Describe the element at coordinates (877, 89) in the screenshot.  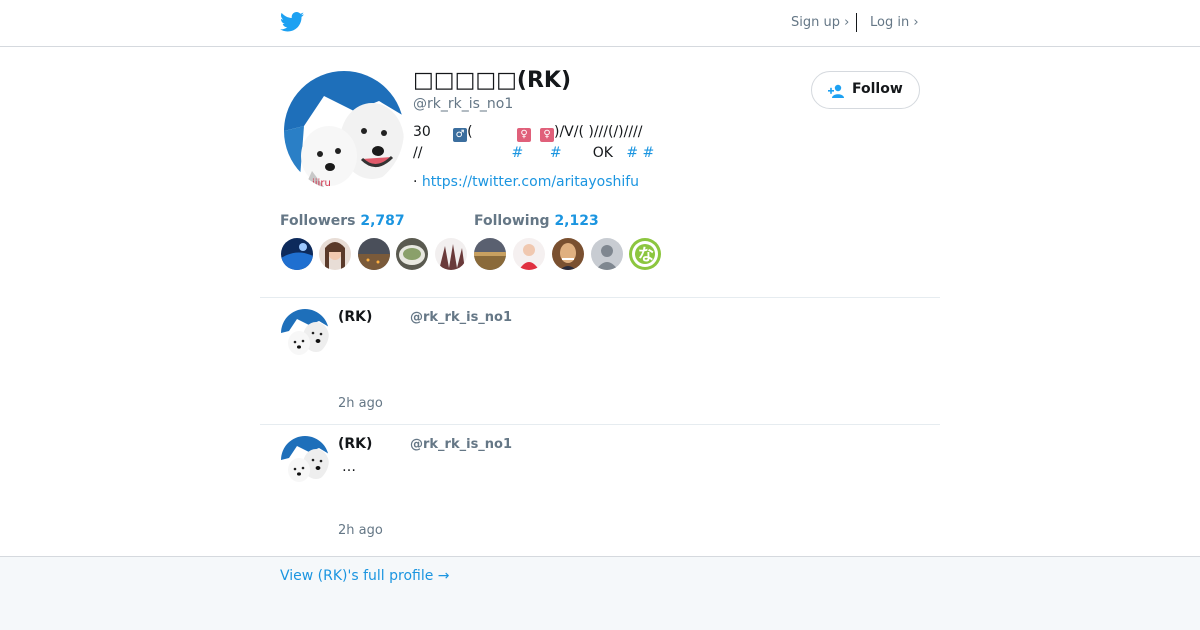
I see `follow-label: Follow` at that location.